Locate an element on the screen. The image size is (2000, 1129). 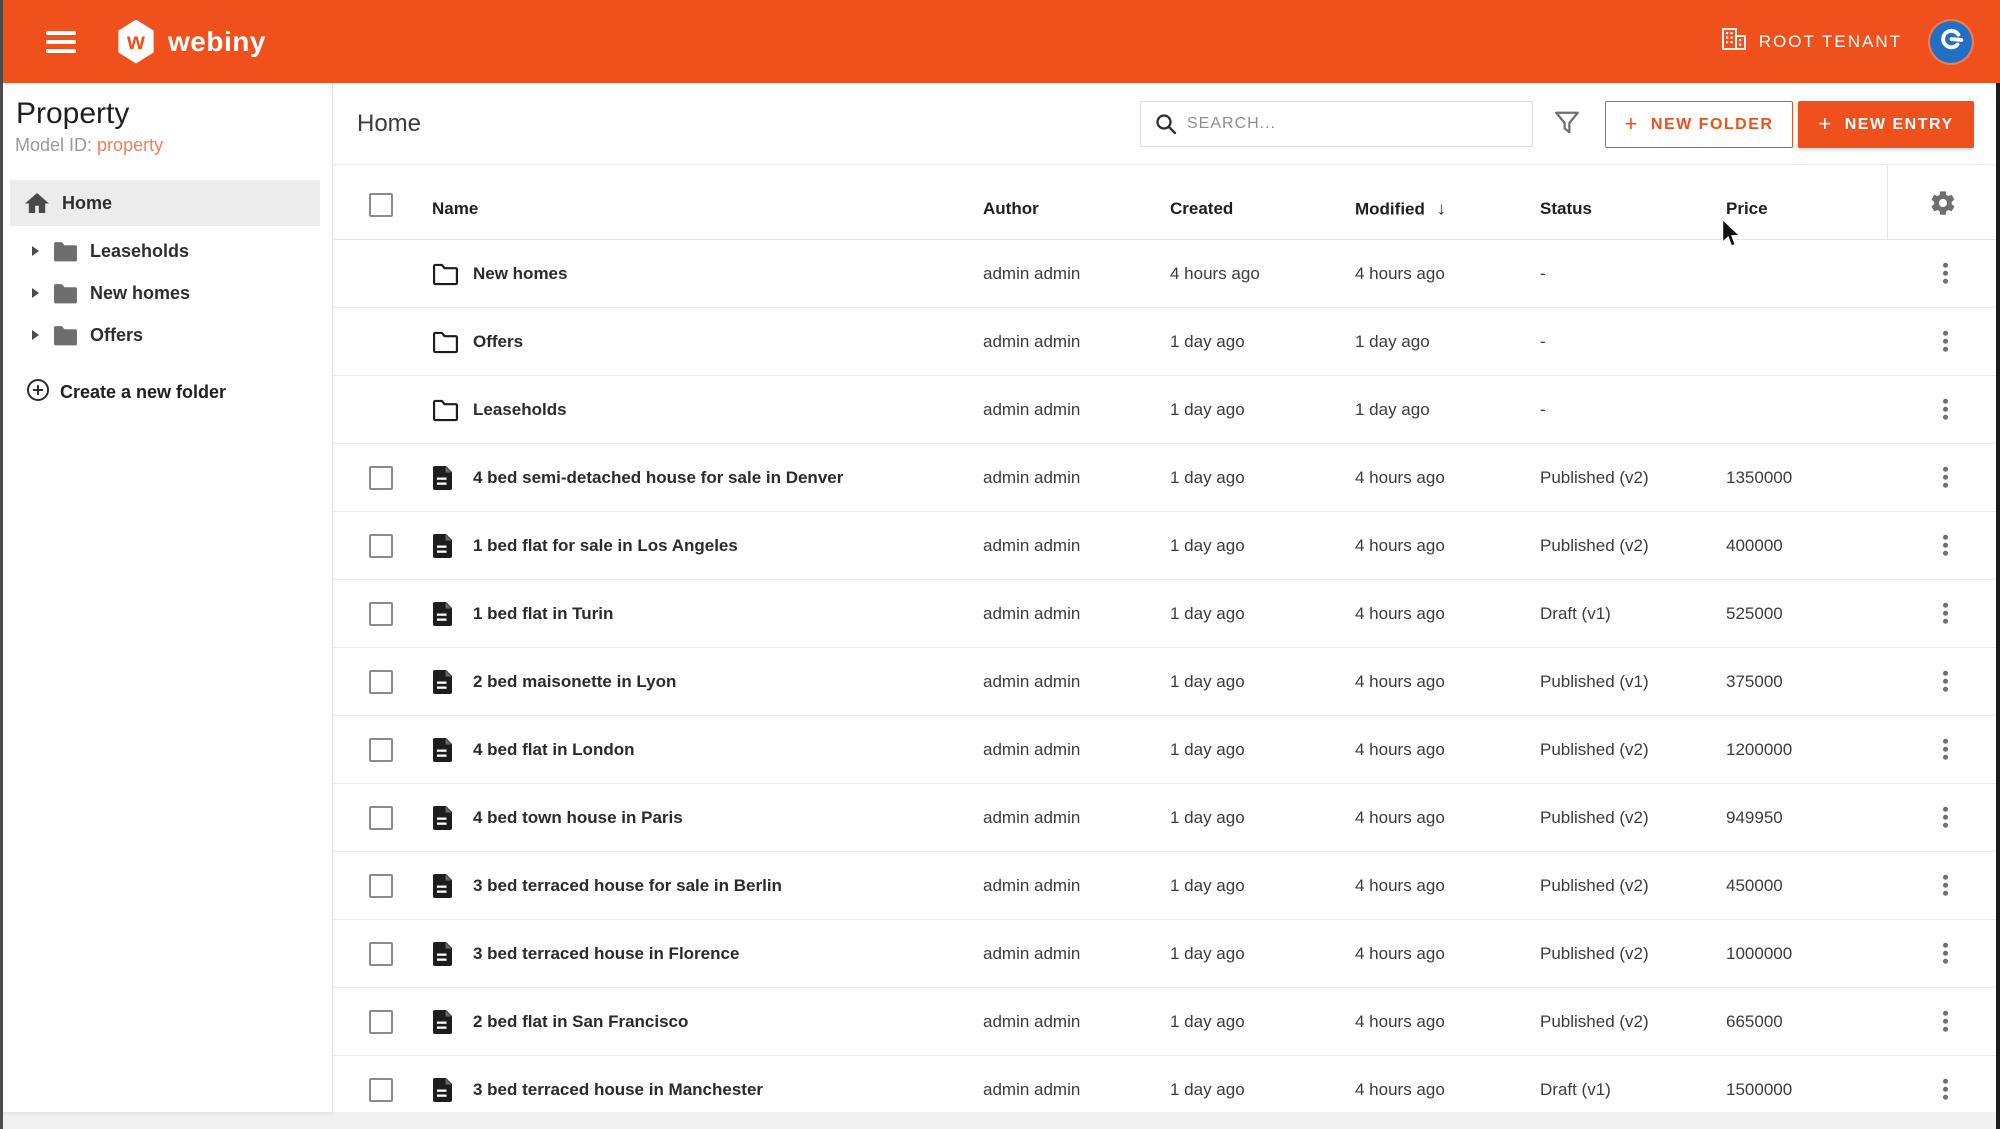
row-name: 1 bed flat in Turin is located at coordinates (543, 614).